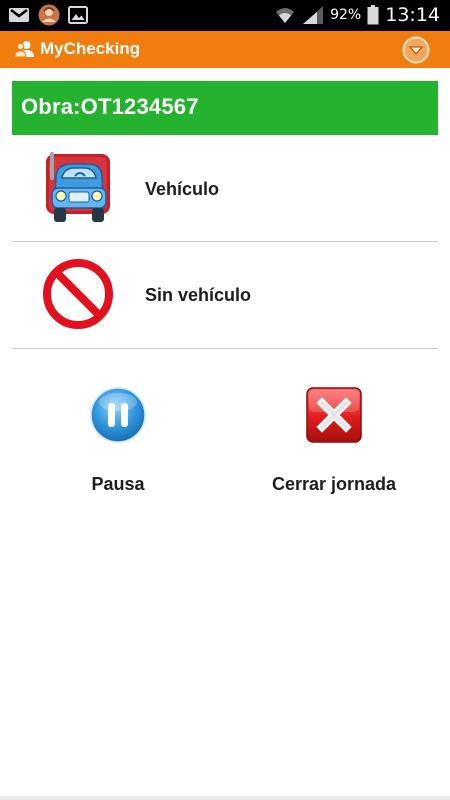  Describe the element at coordinates (412, 15) in the screenshot. I see `clock: 13:14` at that location.